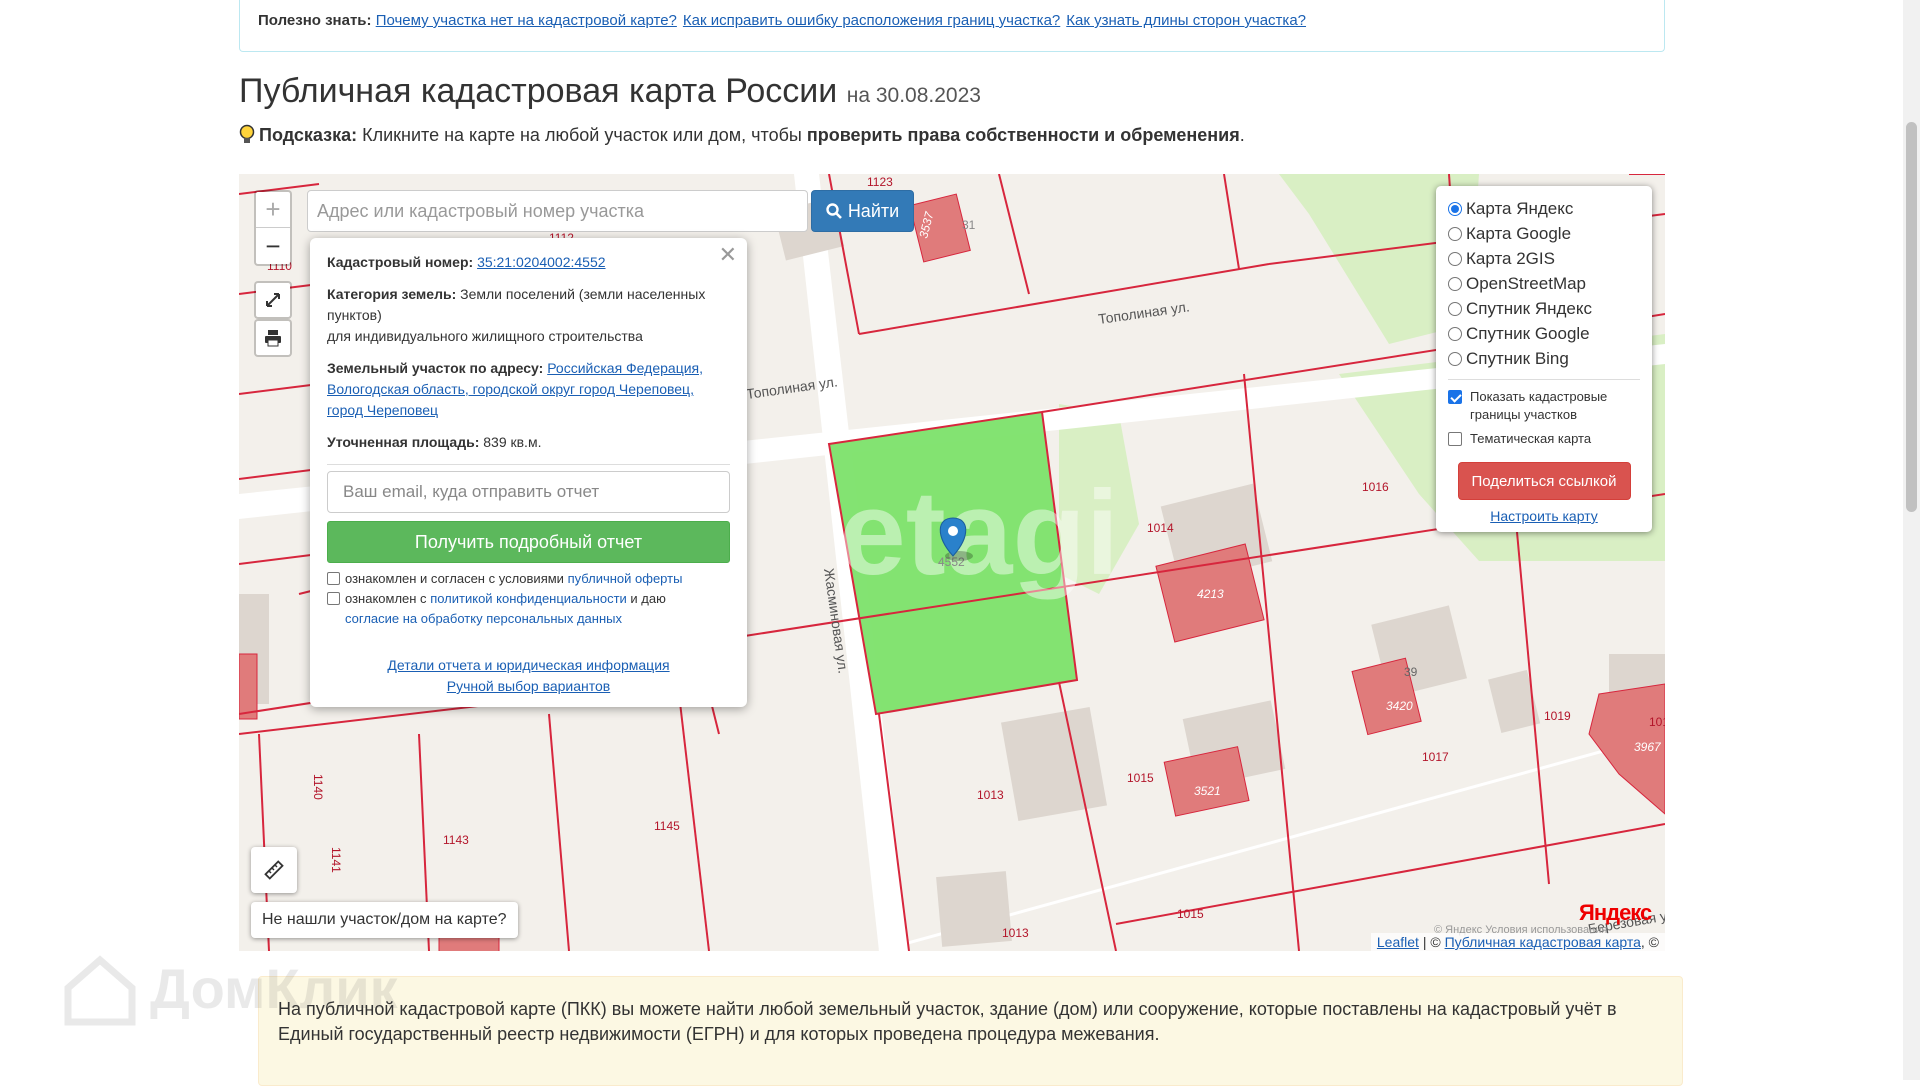  Describe the element at coordinates (1615, 912) in the screenshot. I see `yandex-logo: Яндекс` at that location.